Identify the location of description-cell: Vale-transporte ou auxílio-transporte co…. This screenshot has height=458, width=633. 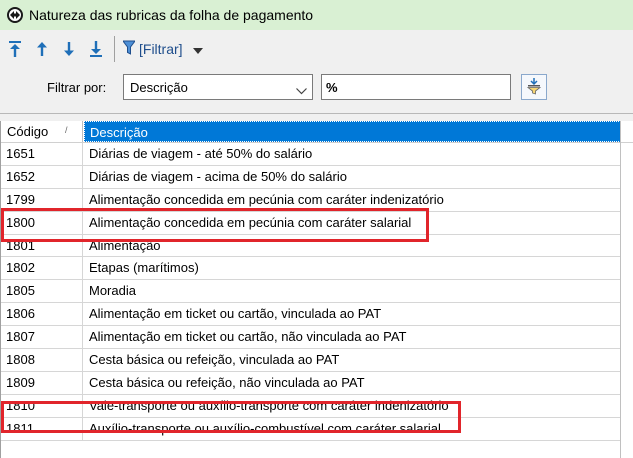
(269, 405).